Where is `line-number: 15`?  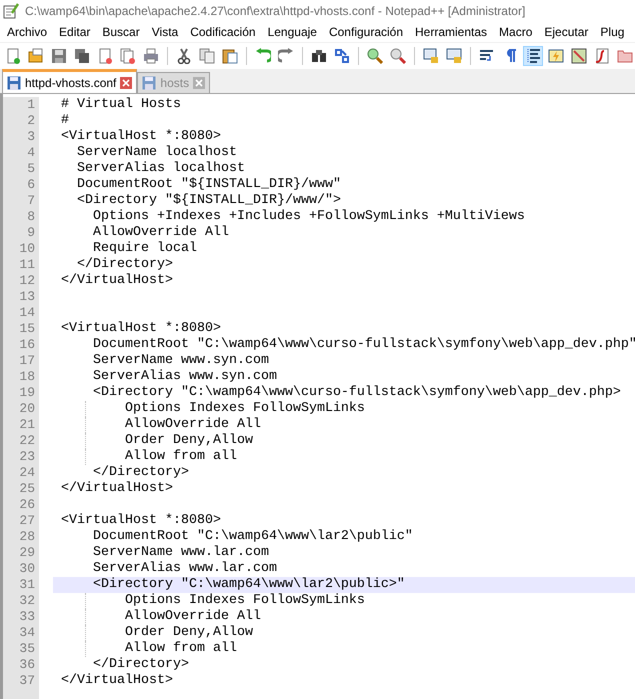
line-number: 15 is located at coordinates (21, 329).